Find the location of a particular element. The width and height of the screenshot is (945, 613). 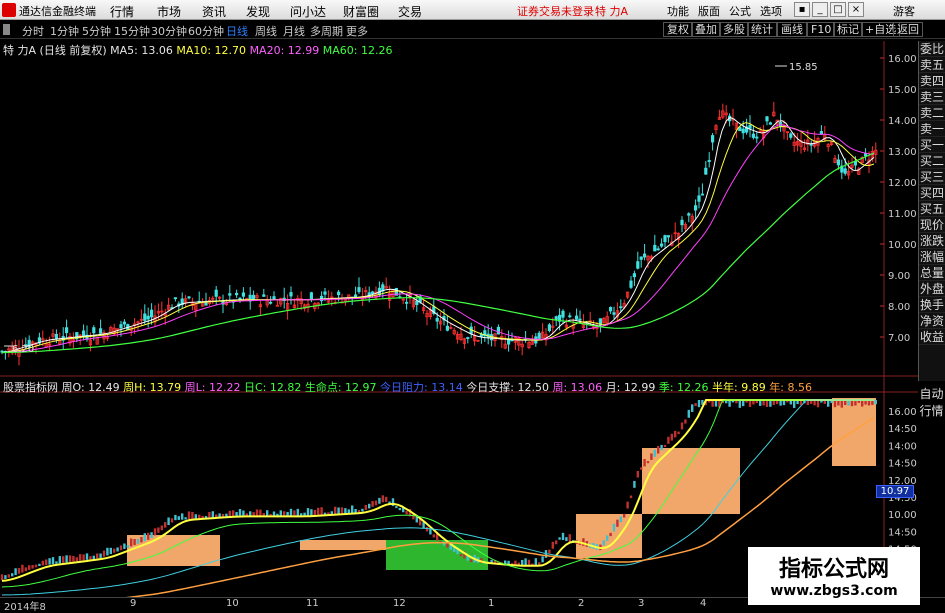

side-panel-item-0: 委比 is located at coordinates (932, 49).